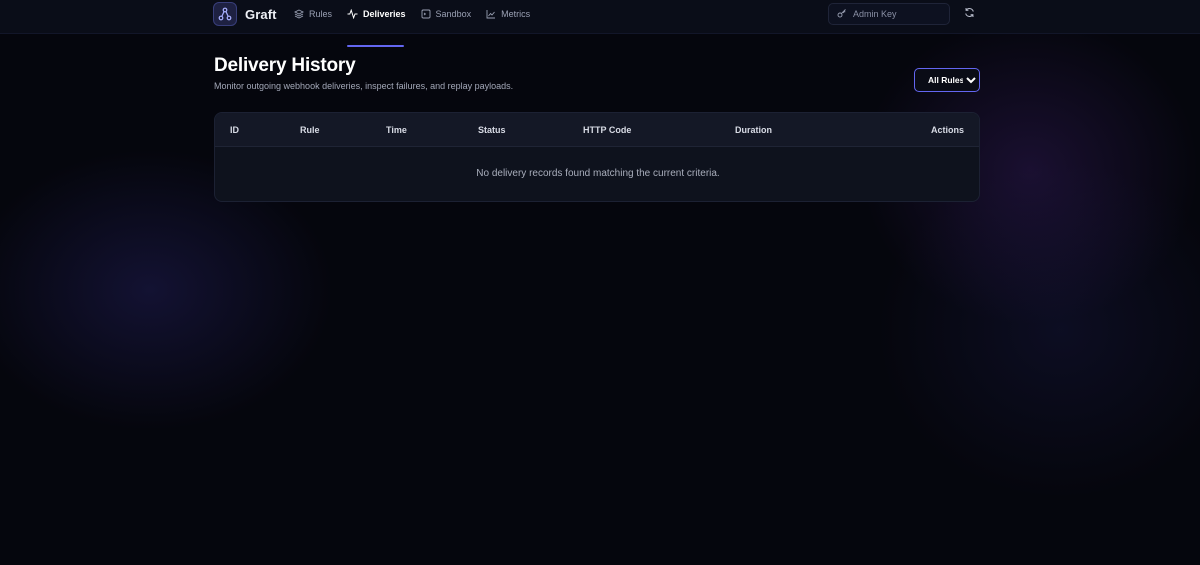 The width and height of the screenshot is (1200, 565). I want to click on column-header-duration: Duration, so click(753, 130).